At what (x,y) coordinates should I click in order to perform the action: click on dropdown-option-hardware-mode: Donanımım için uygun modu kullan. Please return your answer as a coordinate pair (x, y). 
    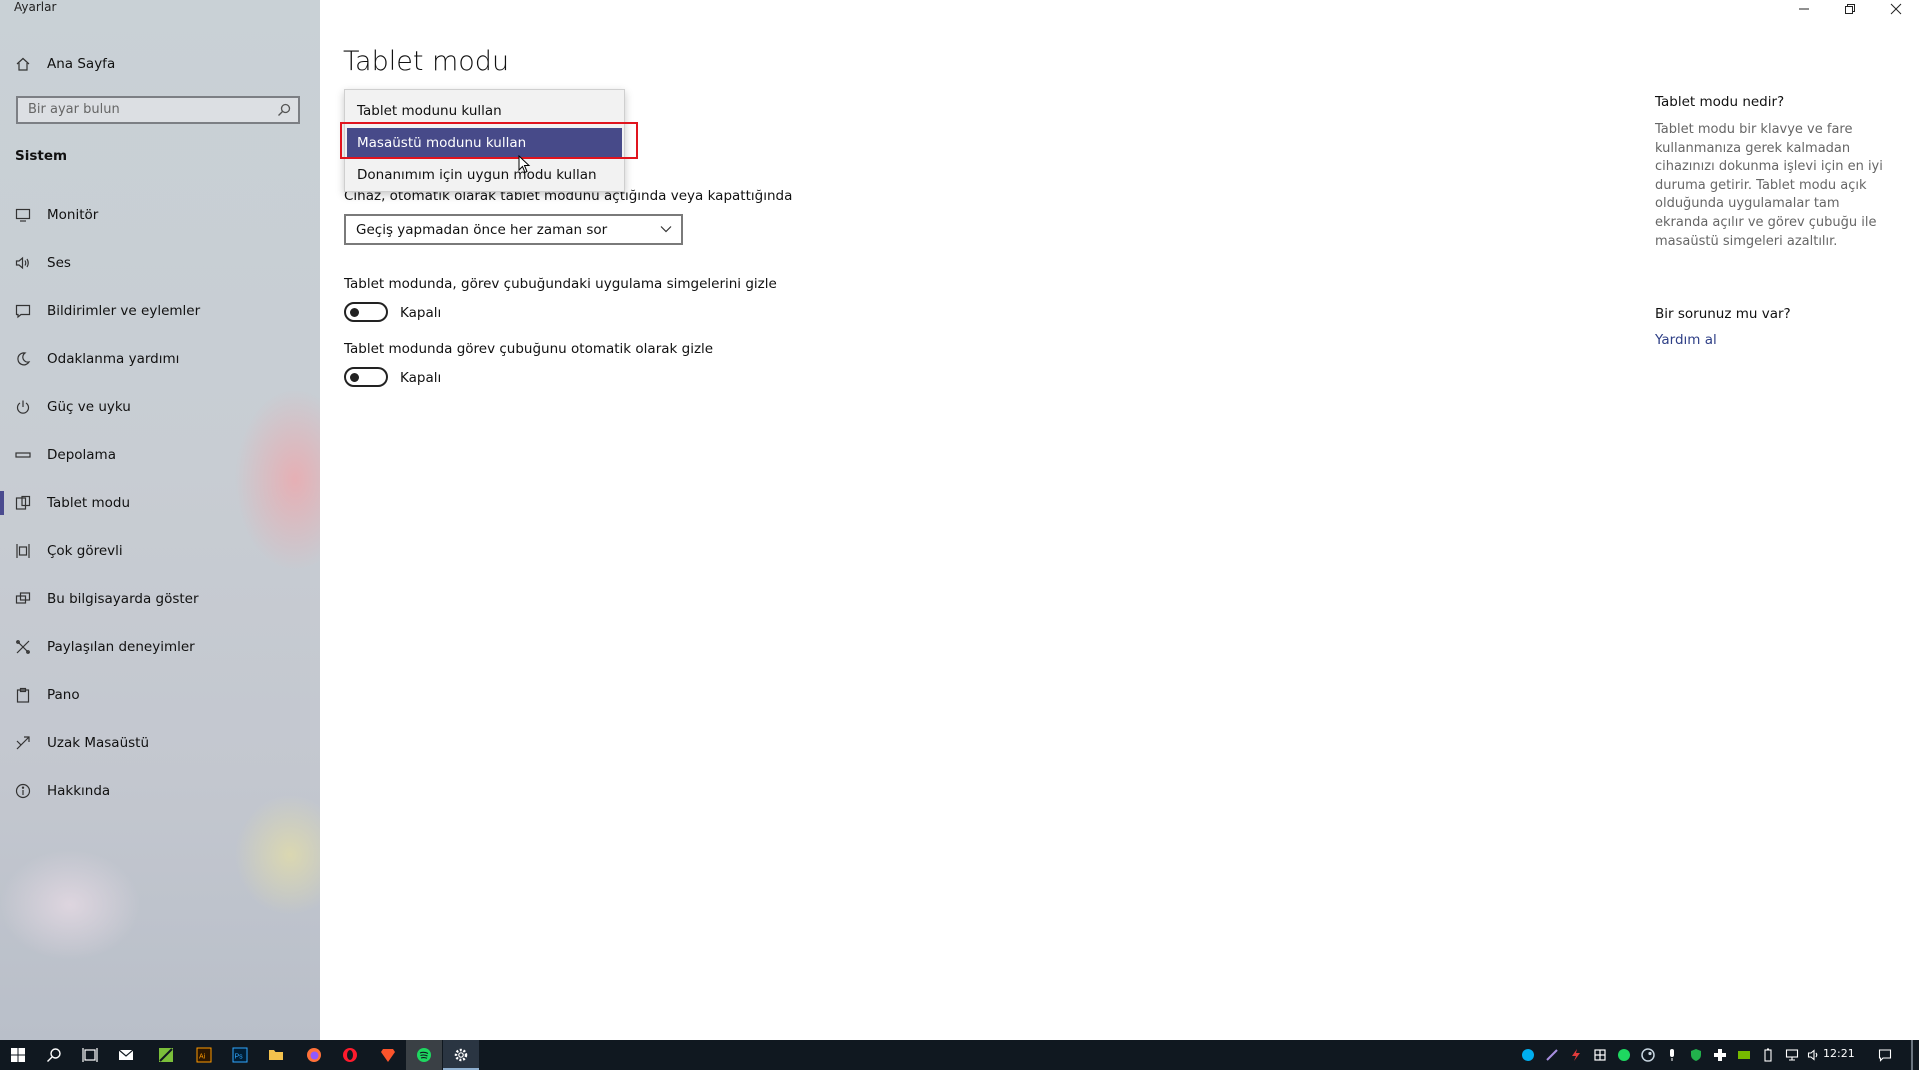
    Looking at the image, I should click on (484, 175).